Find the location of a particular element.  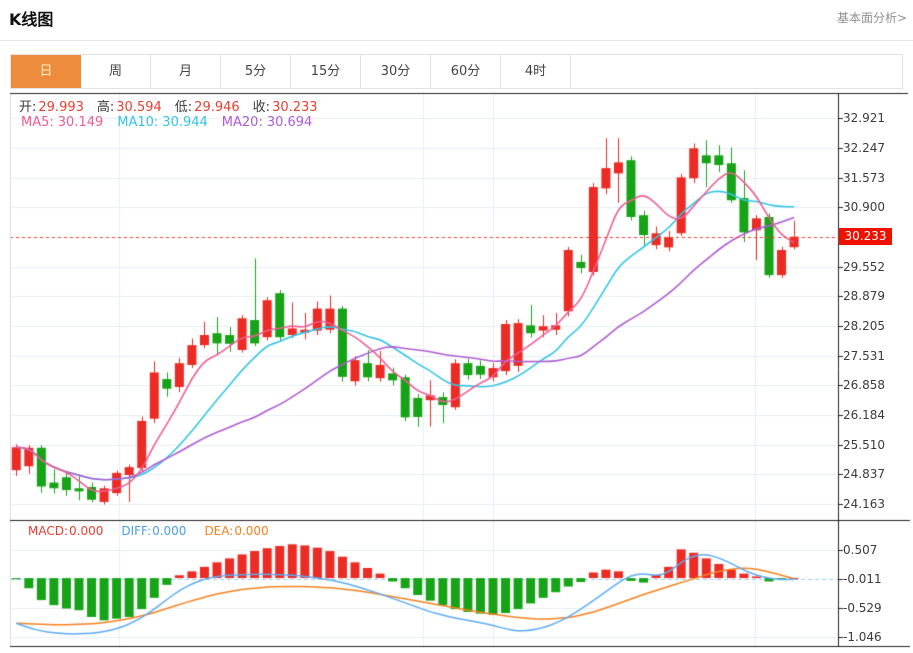

tab-4hour: 4时 is located at coordinates (536, 71).